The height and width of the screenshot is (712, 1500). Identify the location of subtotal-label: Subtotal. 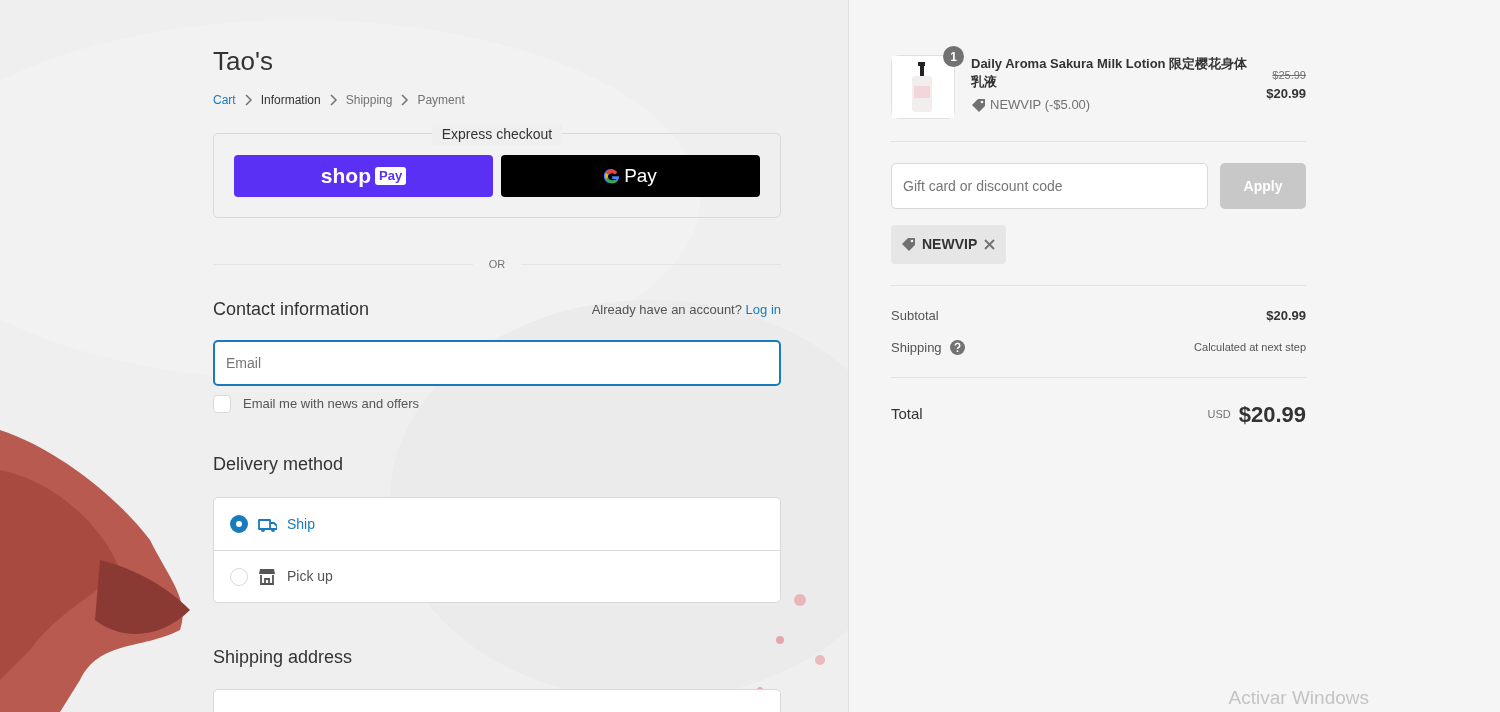
(915, 316).